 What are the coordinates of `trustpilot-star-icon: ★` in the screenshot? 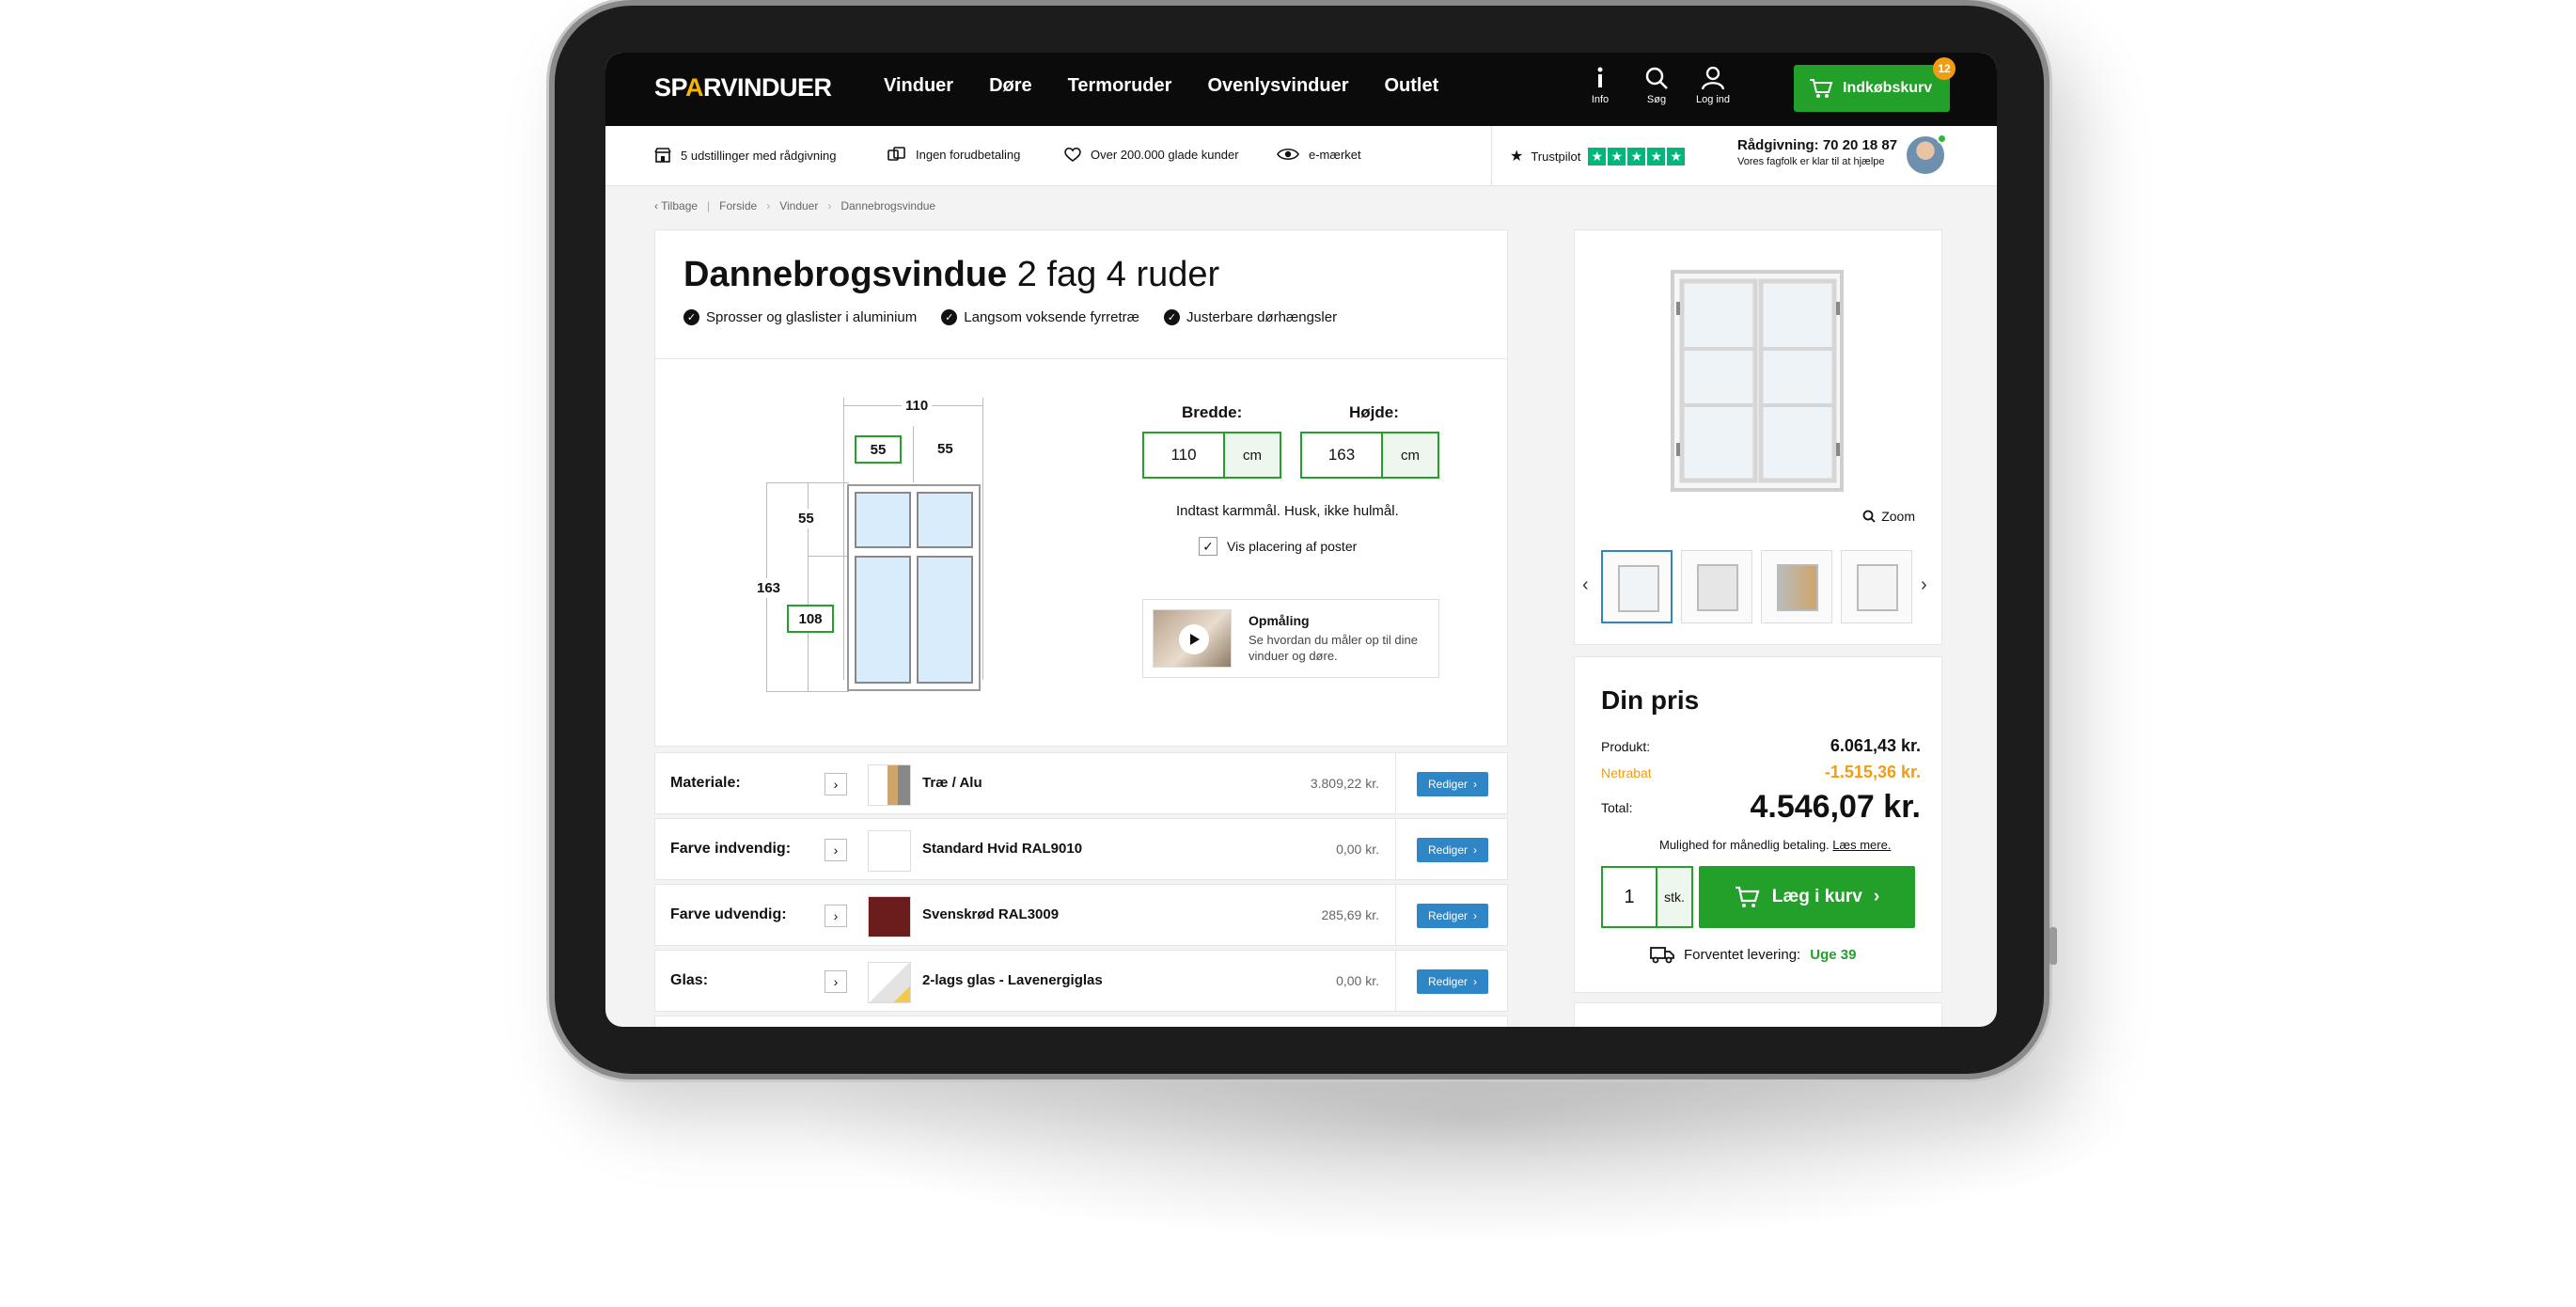 It's located at (1517, 157).